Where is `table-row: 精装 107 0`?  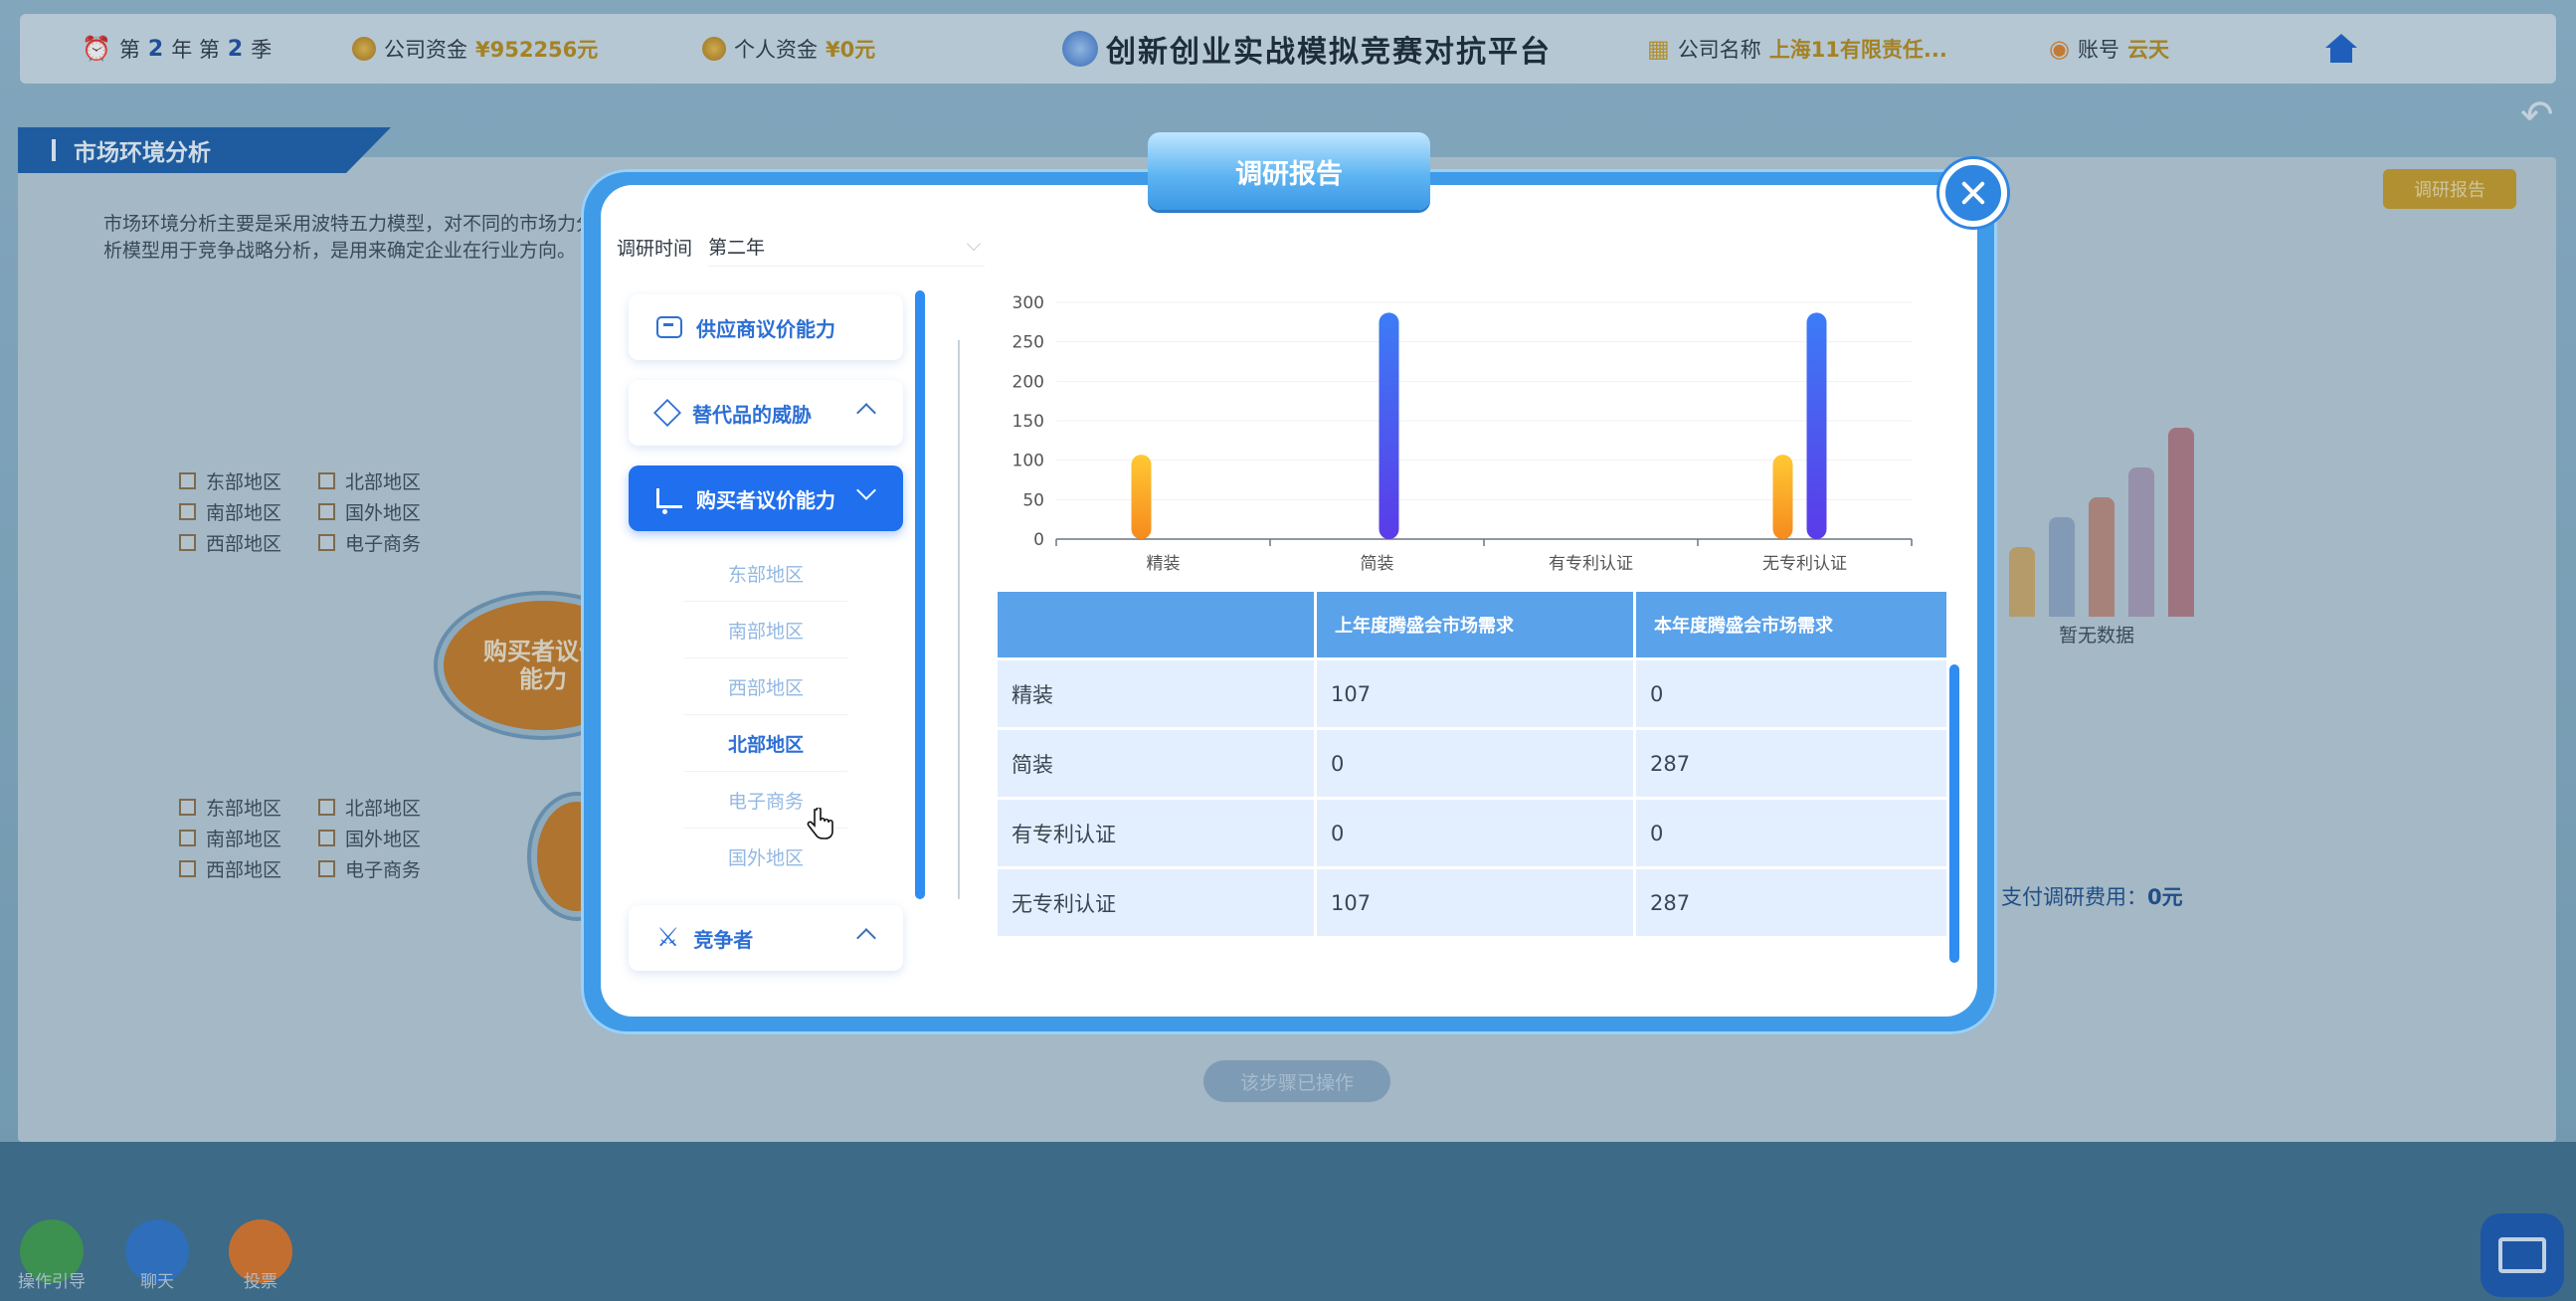
table-row: 精装 107 0 is located at coordinates (1472, 694).